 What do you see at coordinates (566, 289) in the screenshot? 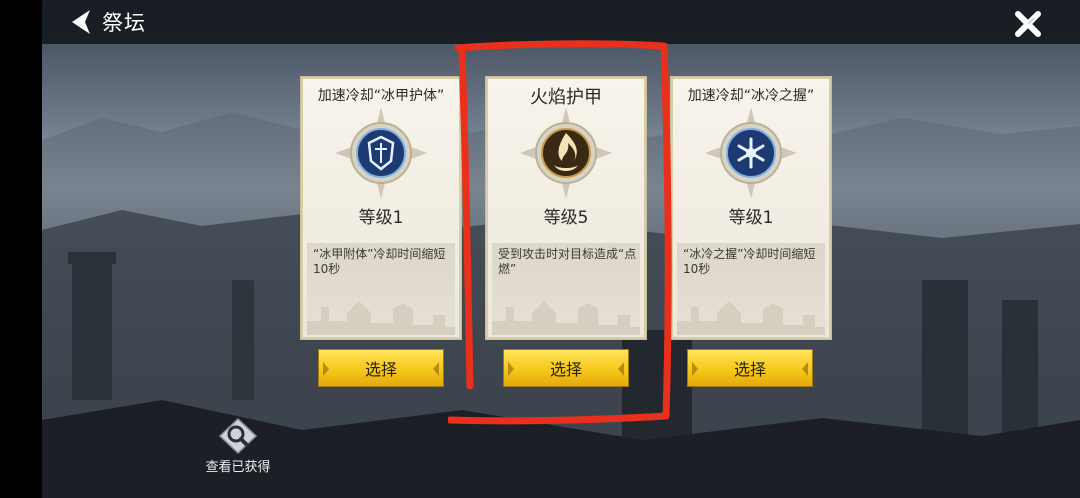
I see `card-description-box: 受到攻击时对目标造成“点燃”` at bounding box center [566, 289].